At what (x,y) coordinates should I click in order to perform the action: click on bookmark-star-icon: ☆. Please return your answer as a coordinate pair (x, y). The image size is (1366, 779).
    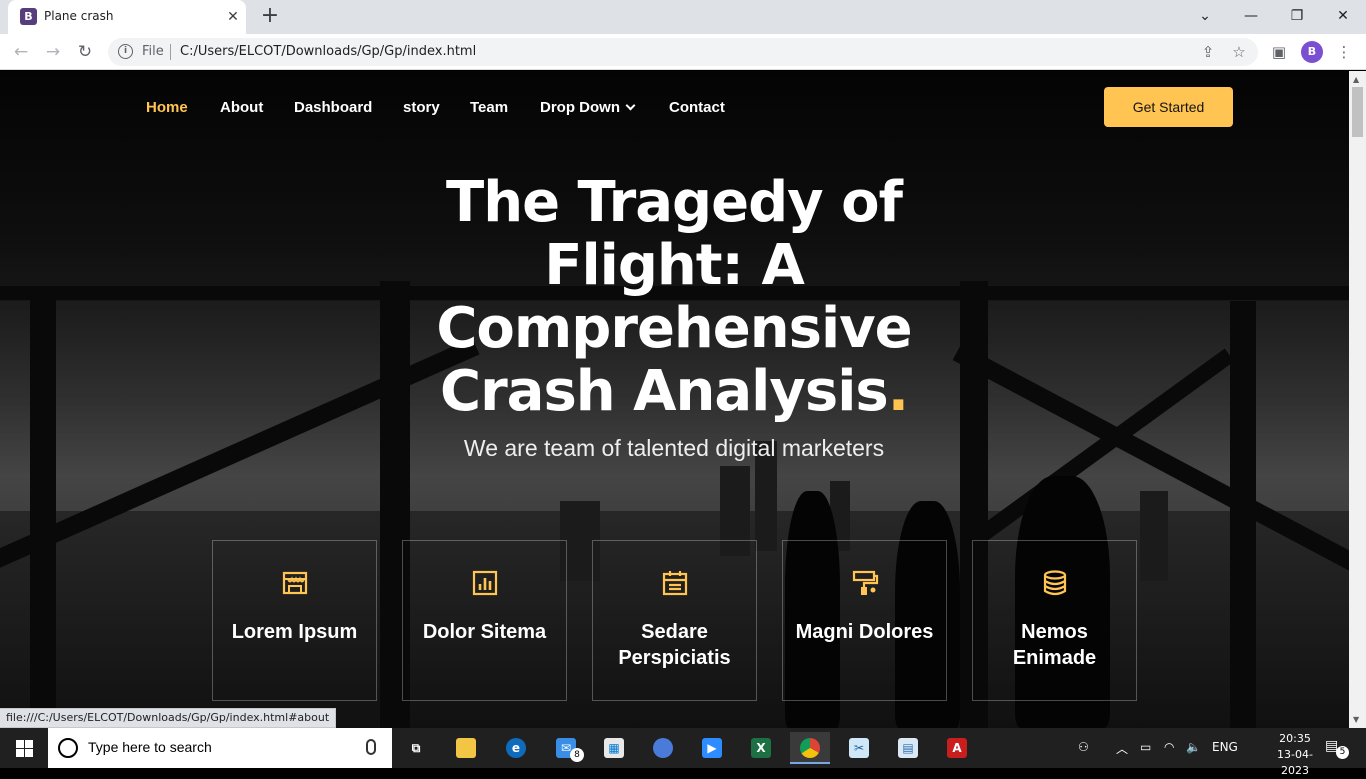
    Looking at the image, I should click on (1239, 52).